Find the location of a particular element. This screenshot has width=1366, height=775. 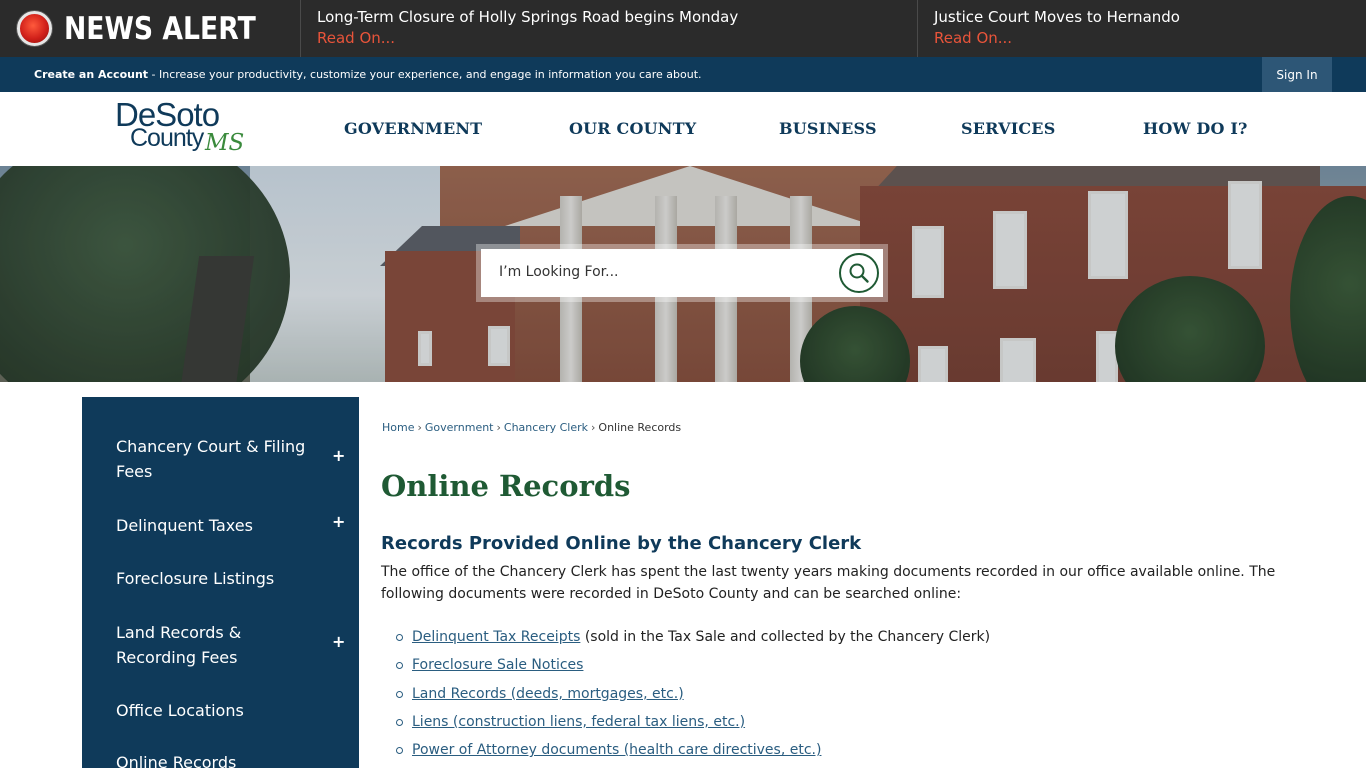

sidebar-item-online-records: Online Records is located at coordinates (216, 762).